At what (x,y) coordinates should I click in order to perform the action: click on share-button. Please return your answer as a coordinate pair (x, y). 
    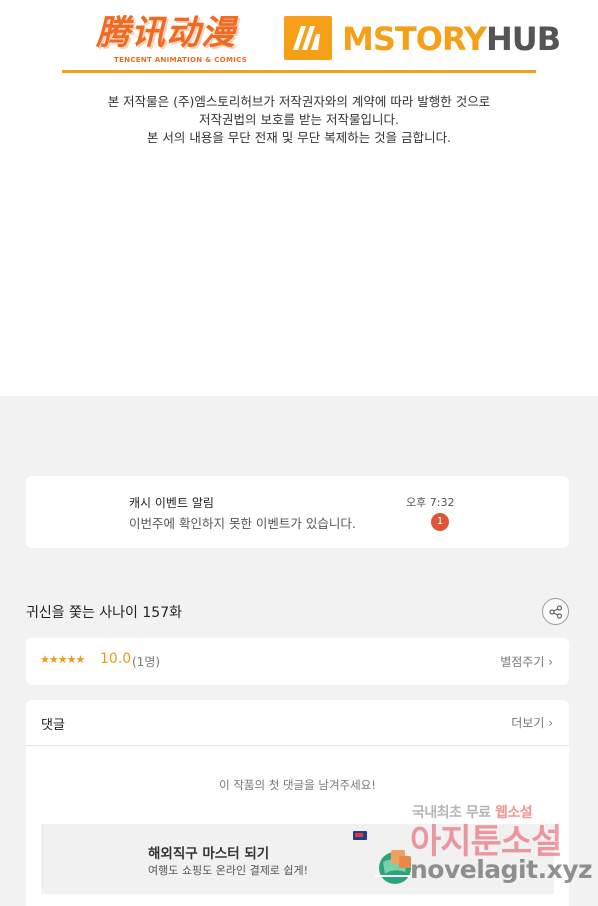
    Looking at the image, I should click on (555, 611).